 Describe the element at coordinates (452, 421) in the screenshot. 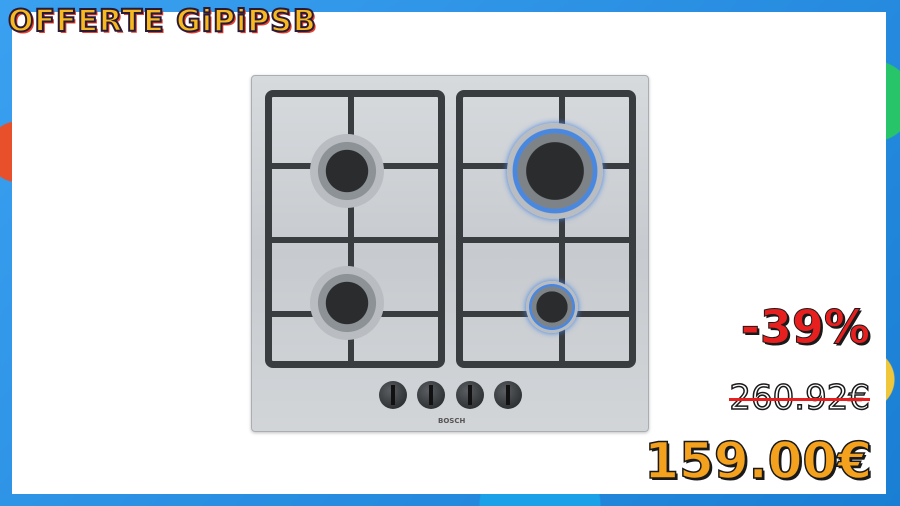

I see `brand-logo: BOSCH` at that location.